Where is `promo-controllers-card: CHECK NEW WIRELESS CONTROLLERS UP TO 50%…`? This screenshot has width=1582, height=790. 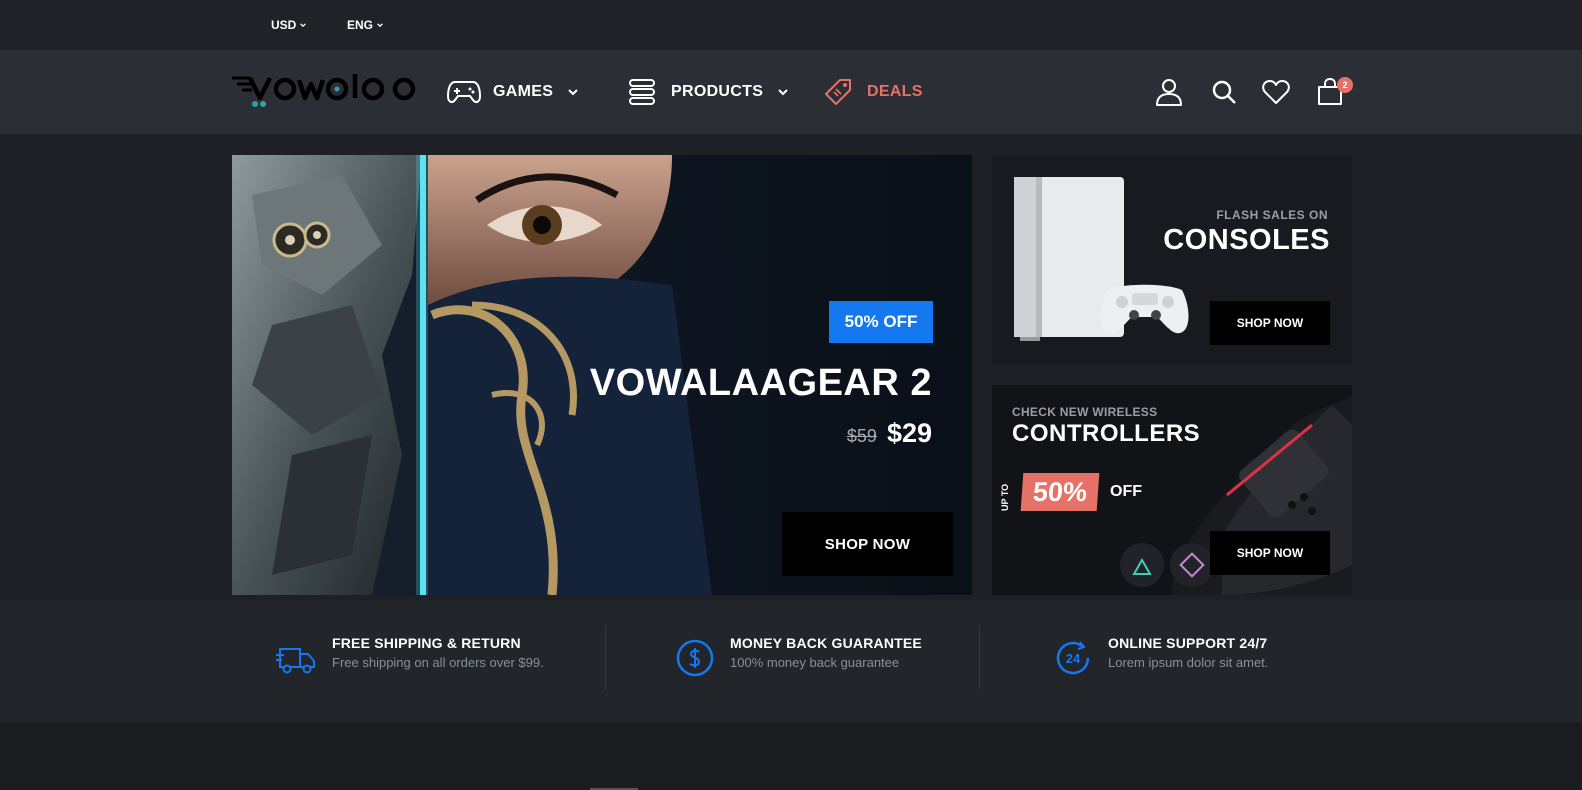
promo-controllers-card: CHECK NEW WIRELESS CONTROLLERS UP TO 50%… is located at coordinates (1172, 490).